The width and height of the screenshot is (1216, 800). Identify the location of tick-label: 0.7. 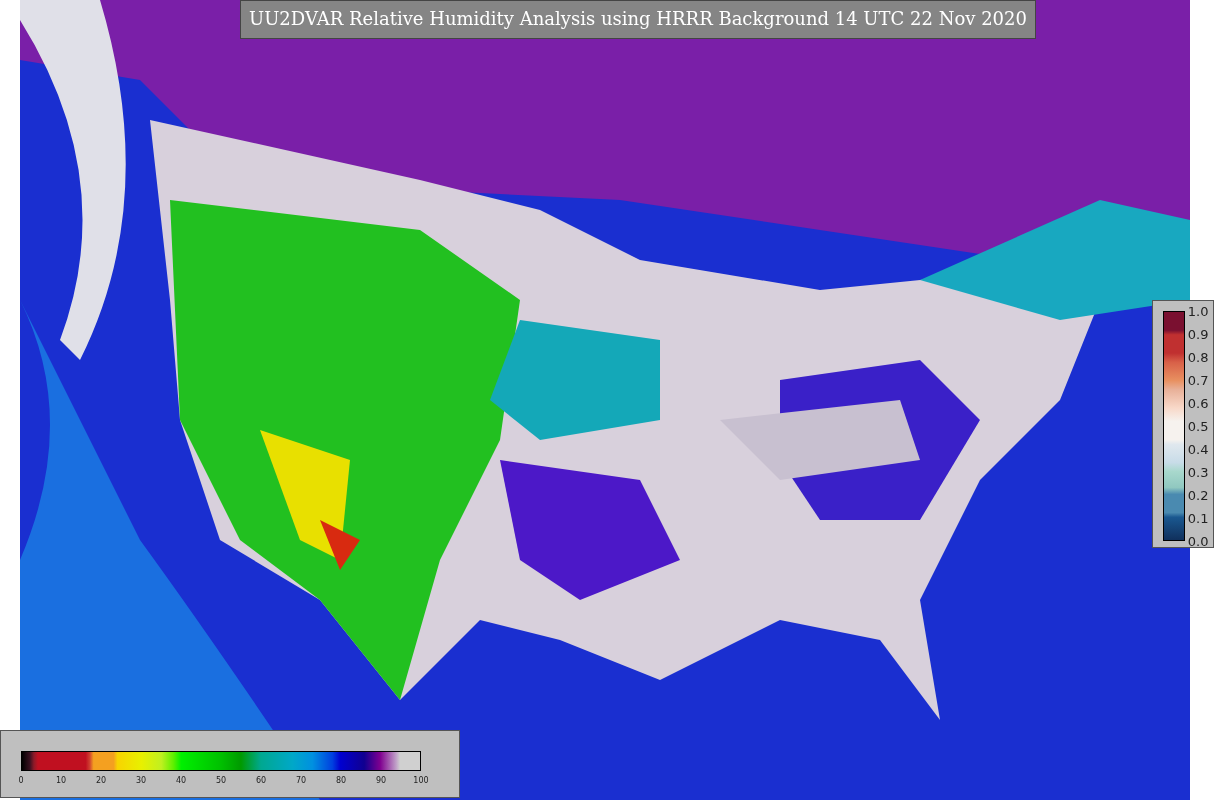
(1198, 380).